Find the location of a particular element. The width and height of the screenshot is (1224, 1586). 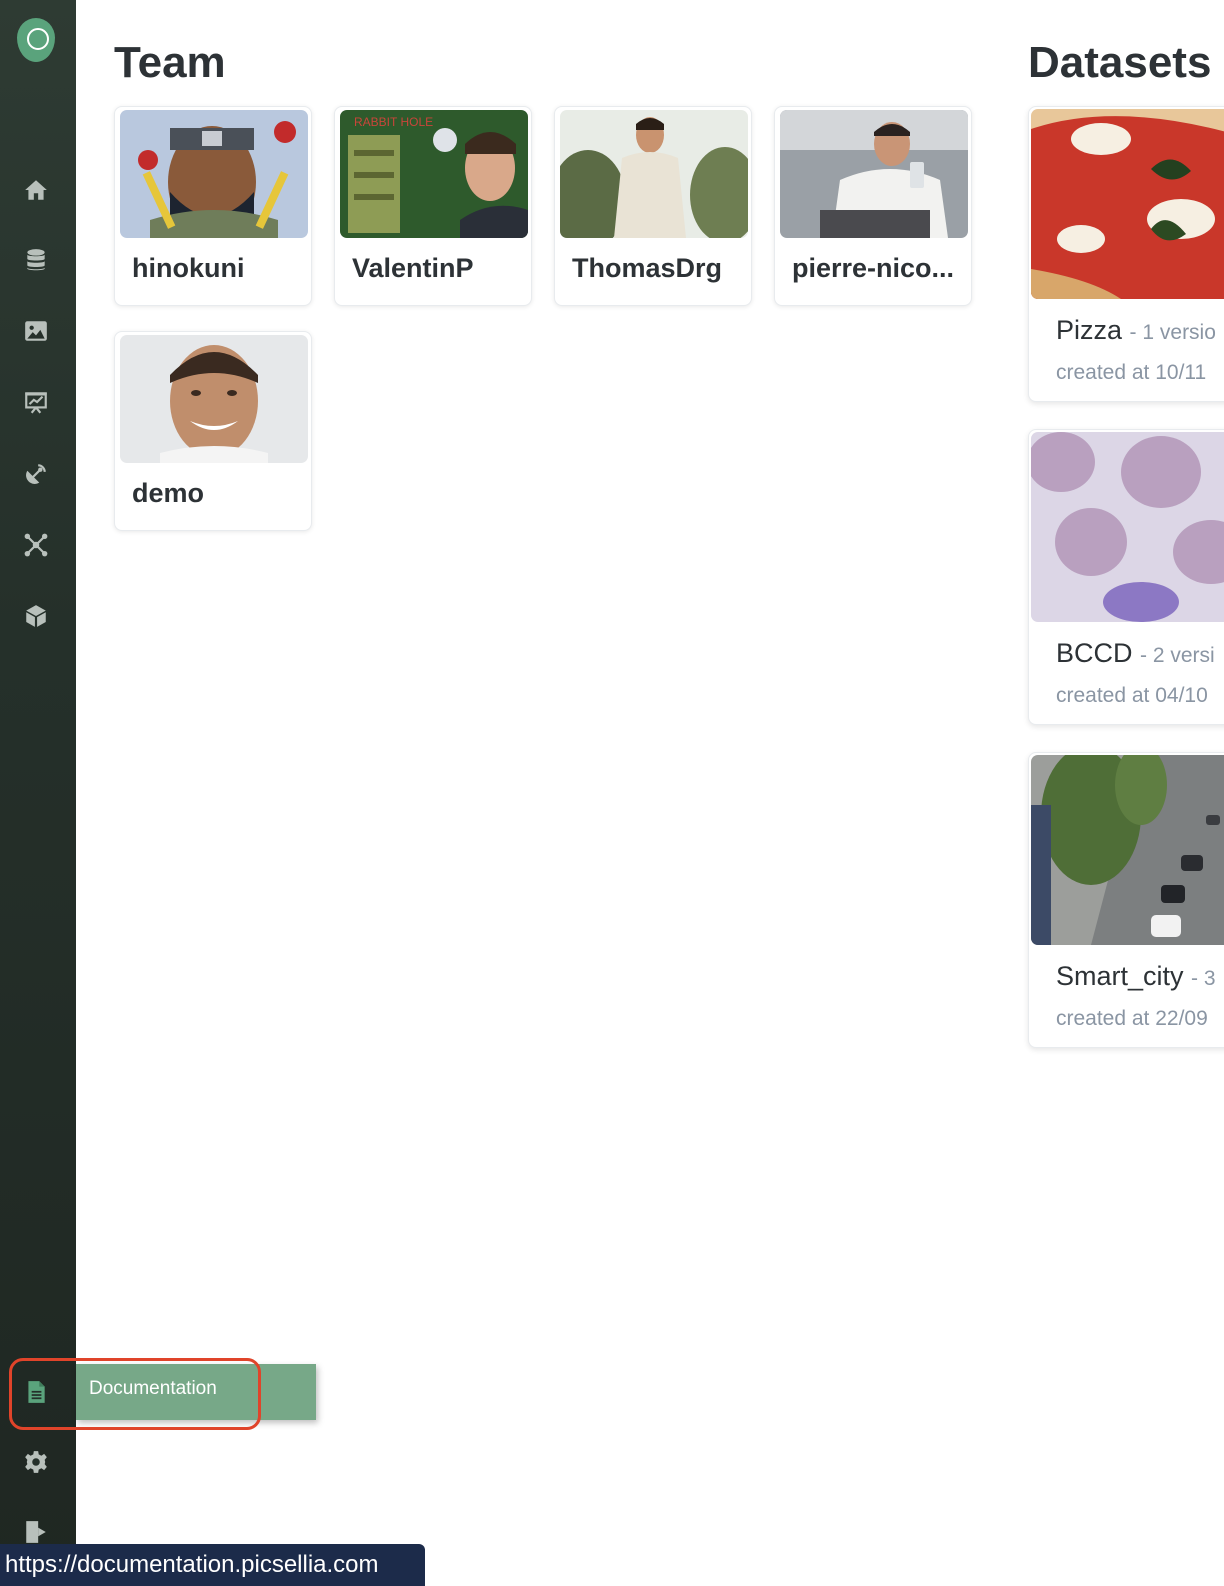

dataset-version-count: - 3 is located at coordinates (1203, 978).